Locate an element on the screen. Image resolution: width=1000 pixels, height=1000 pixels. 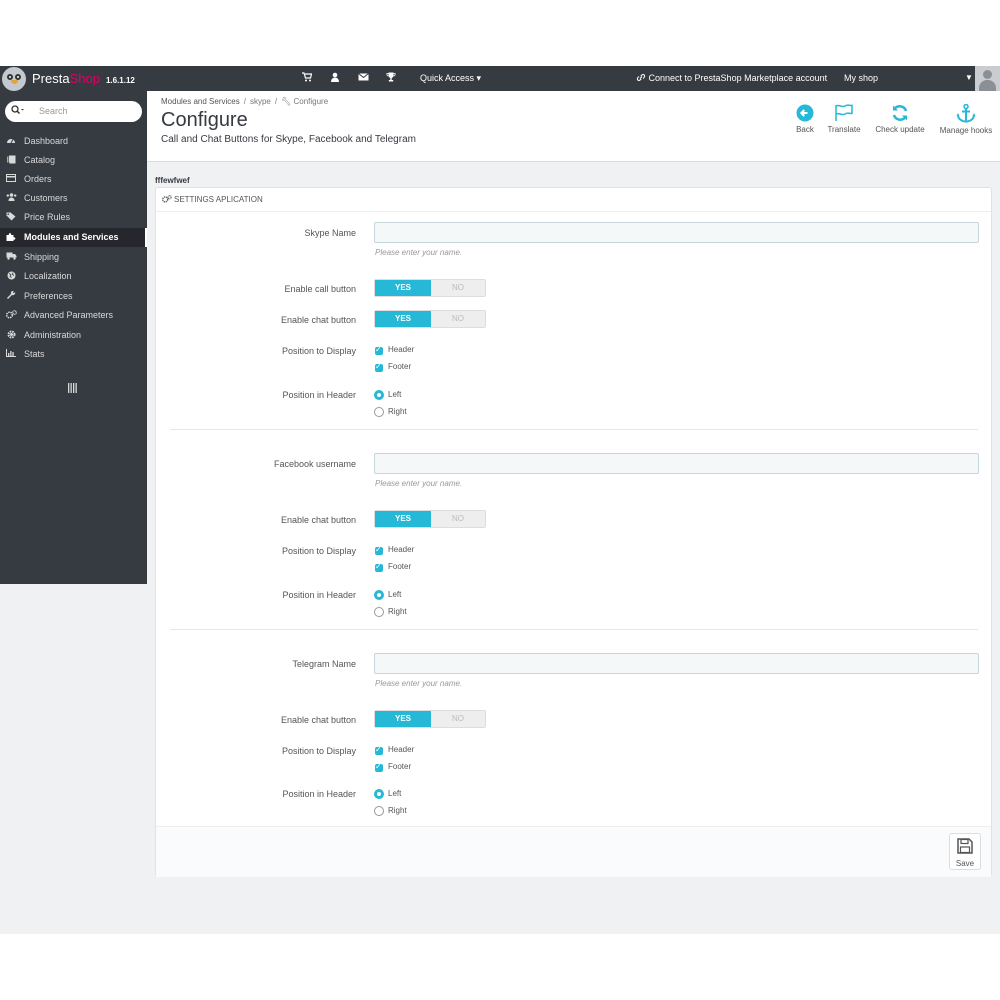
skype-name-input is located at coordinates (676, 232).